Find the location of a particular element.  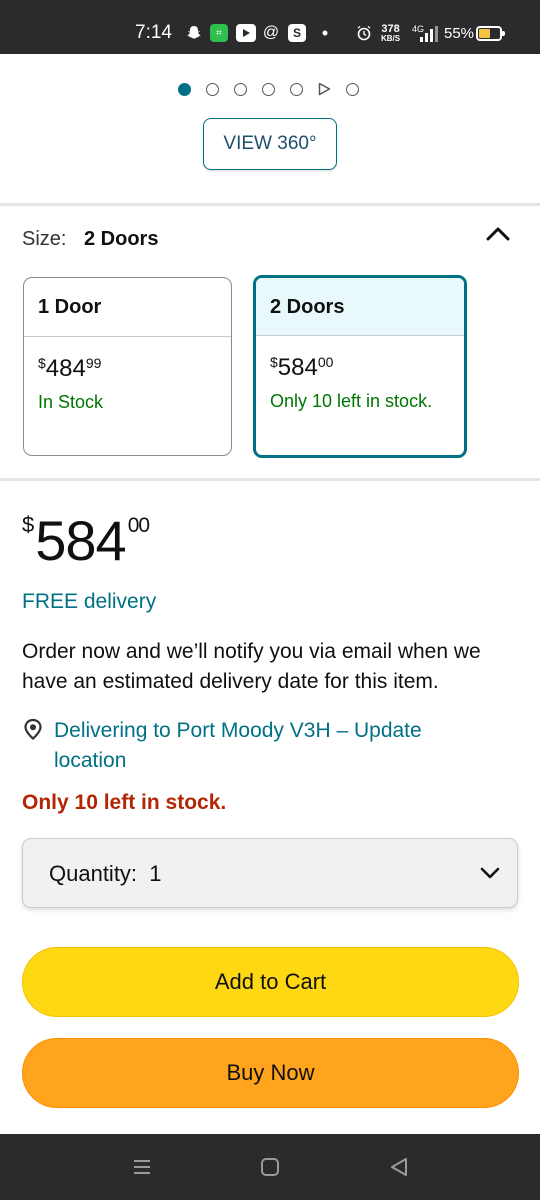

size-option-name: 2 Doors is located at coordinates (360, 307).